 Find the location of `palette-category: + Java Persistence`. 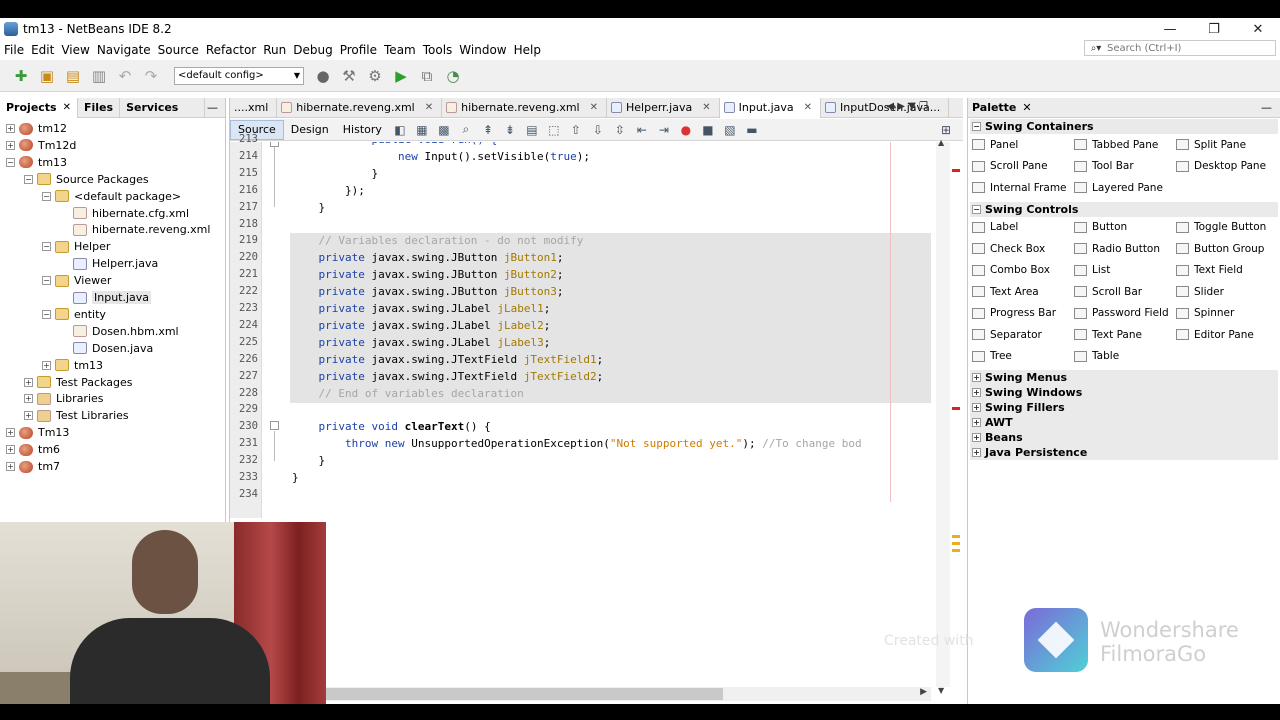

palette-category: + Java Persistence is located at coordinates (1124, 452).